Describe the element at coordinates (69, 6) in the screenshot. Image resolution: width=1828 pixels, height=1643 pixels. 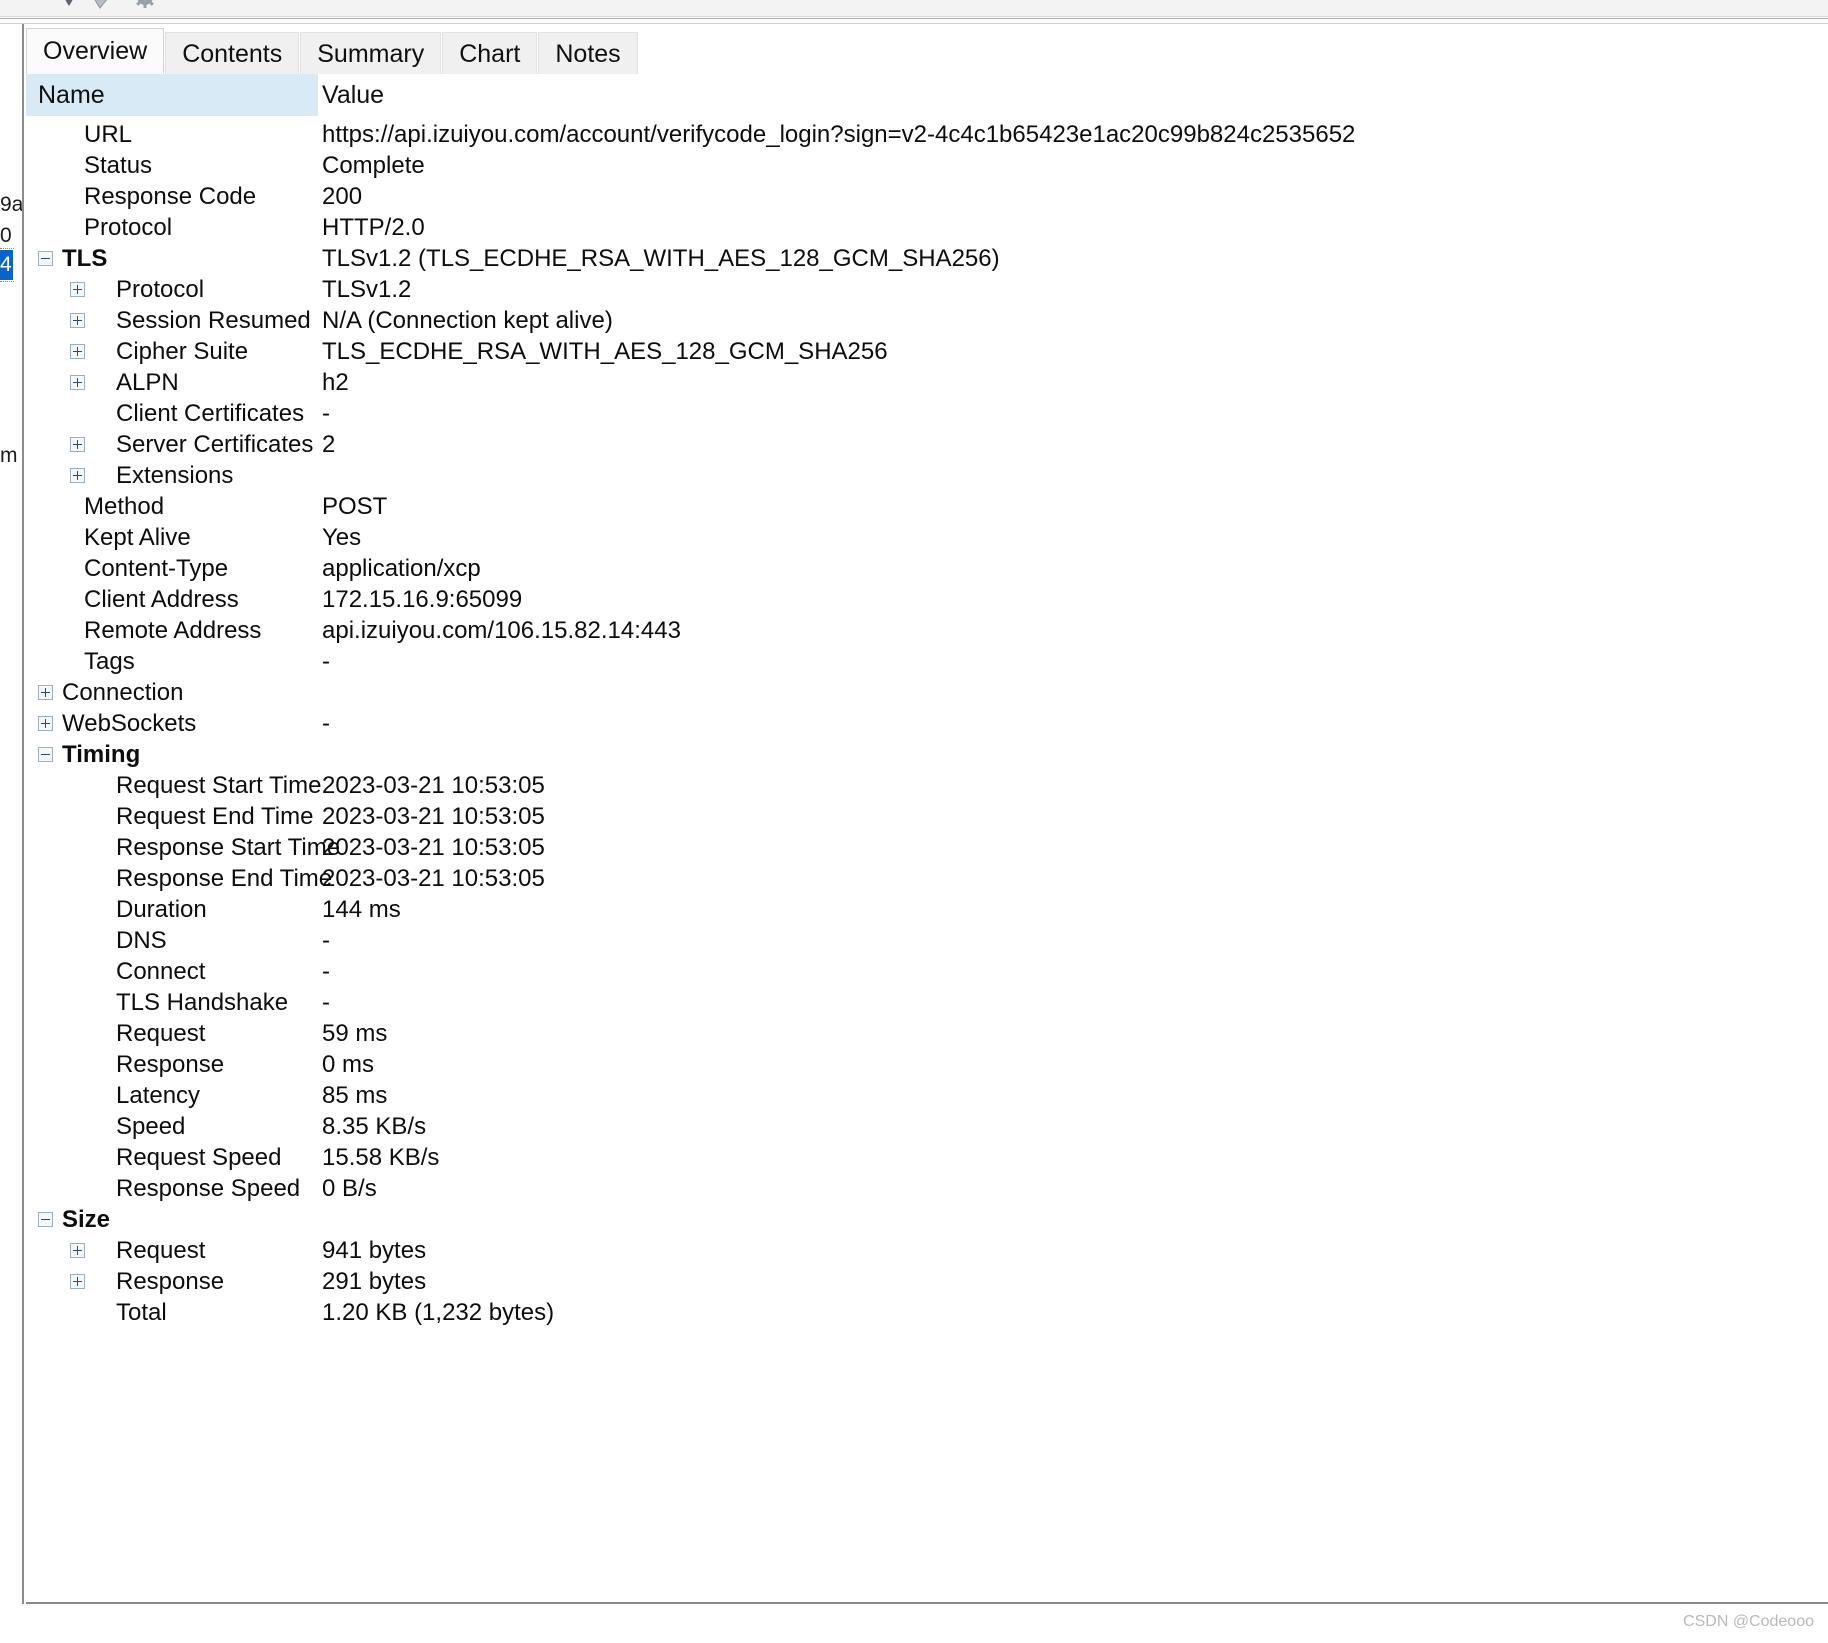
I see `pin-icon` at that location.